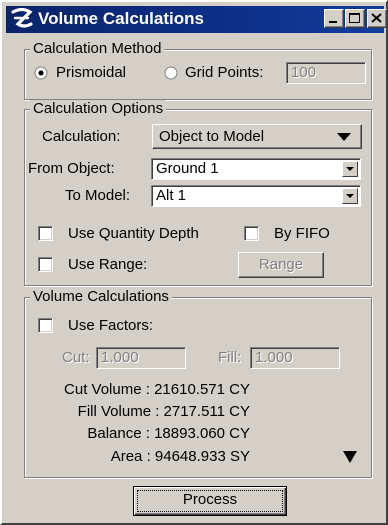 The image size is (388, 525). Describe the element at coordinates (224, 72) in the screenshot. I see `grid-points-label: Grid Points:` at that location.